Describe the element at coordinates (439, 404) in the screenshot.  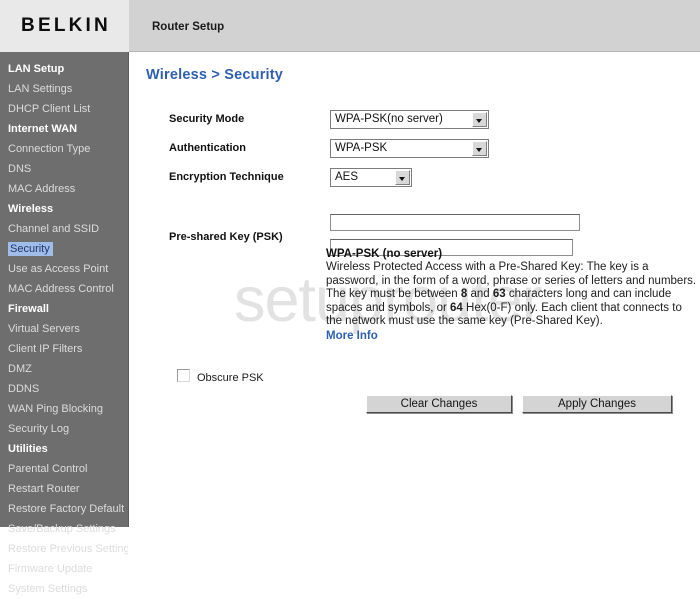
I see `clear-changes-button: Clear Changes` at that location.